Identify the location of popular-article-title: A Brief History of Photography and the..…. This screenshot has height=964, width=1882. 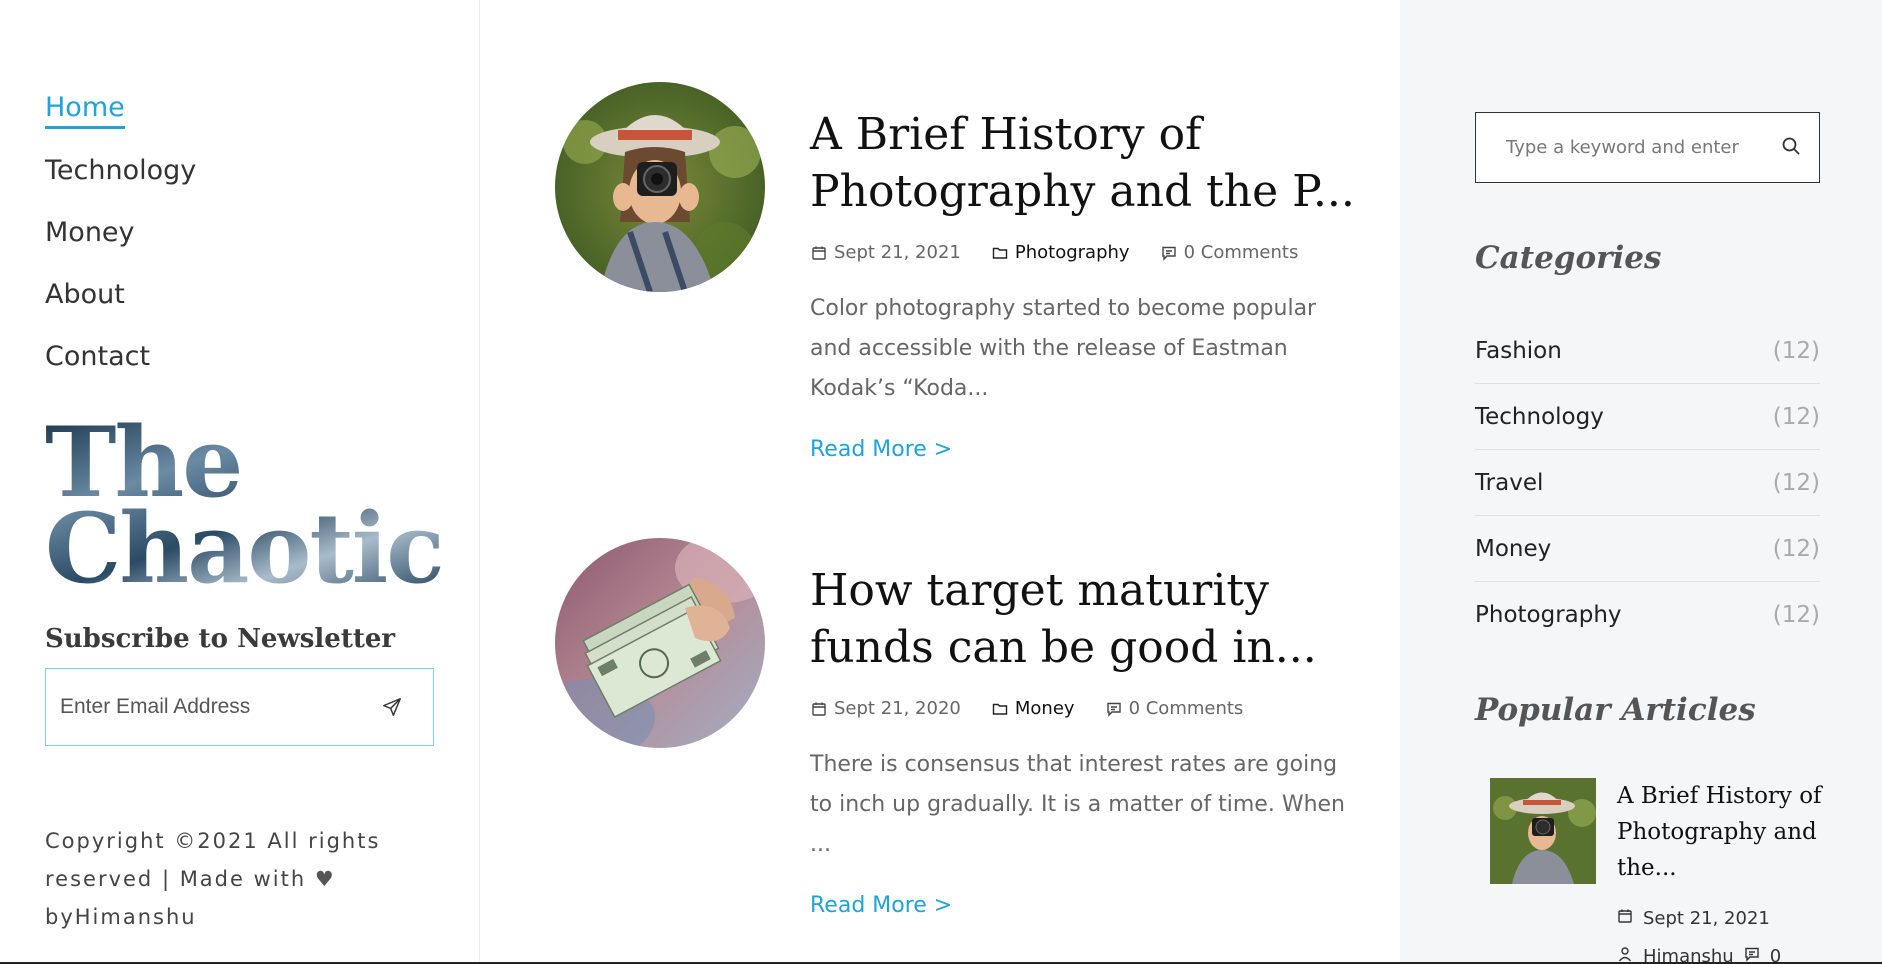
(1722, 832).